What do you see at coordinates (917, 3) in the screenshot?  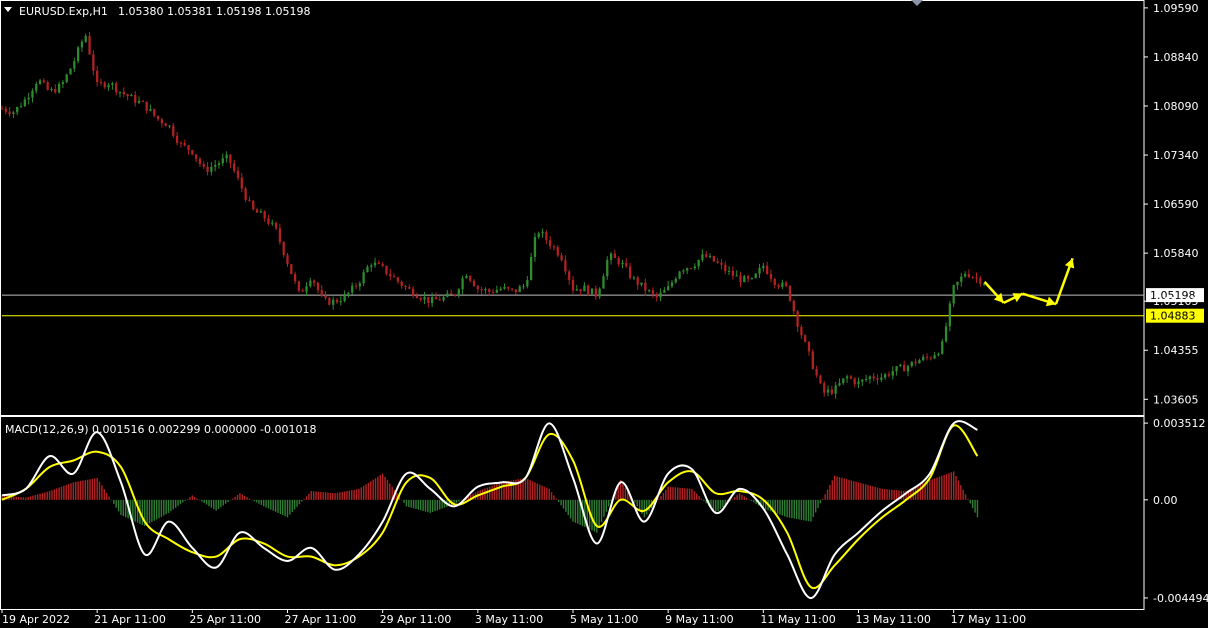 I see `scroll-marker-icon` at bounding box center [917, 3].